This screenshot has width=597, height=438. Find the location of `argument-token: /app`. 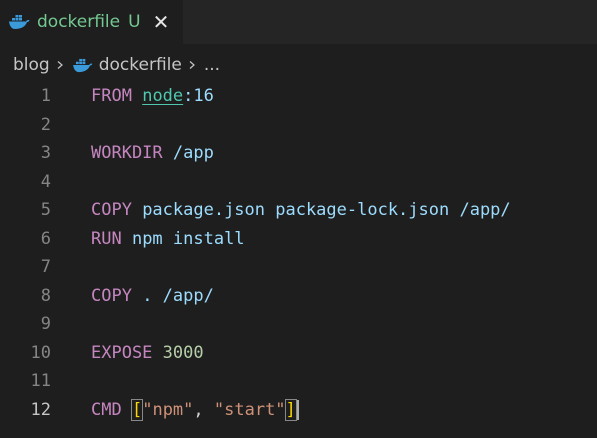

argument-token: /app is located at coordinates (188, 153).